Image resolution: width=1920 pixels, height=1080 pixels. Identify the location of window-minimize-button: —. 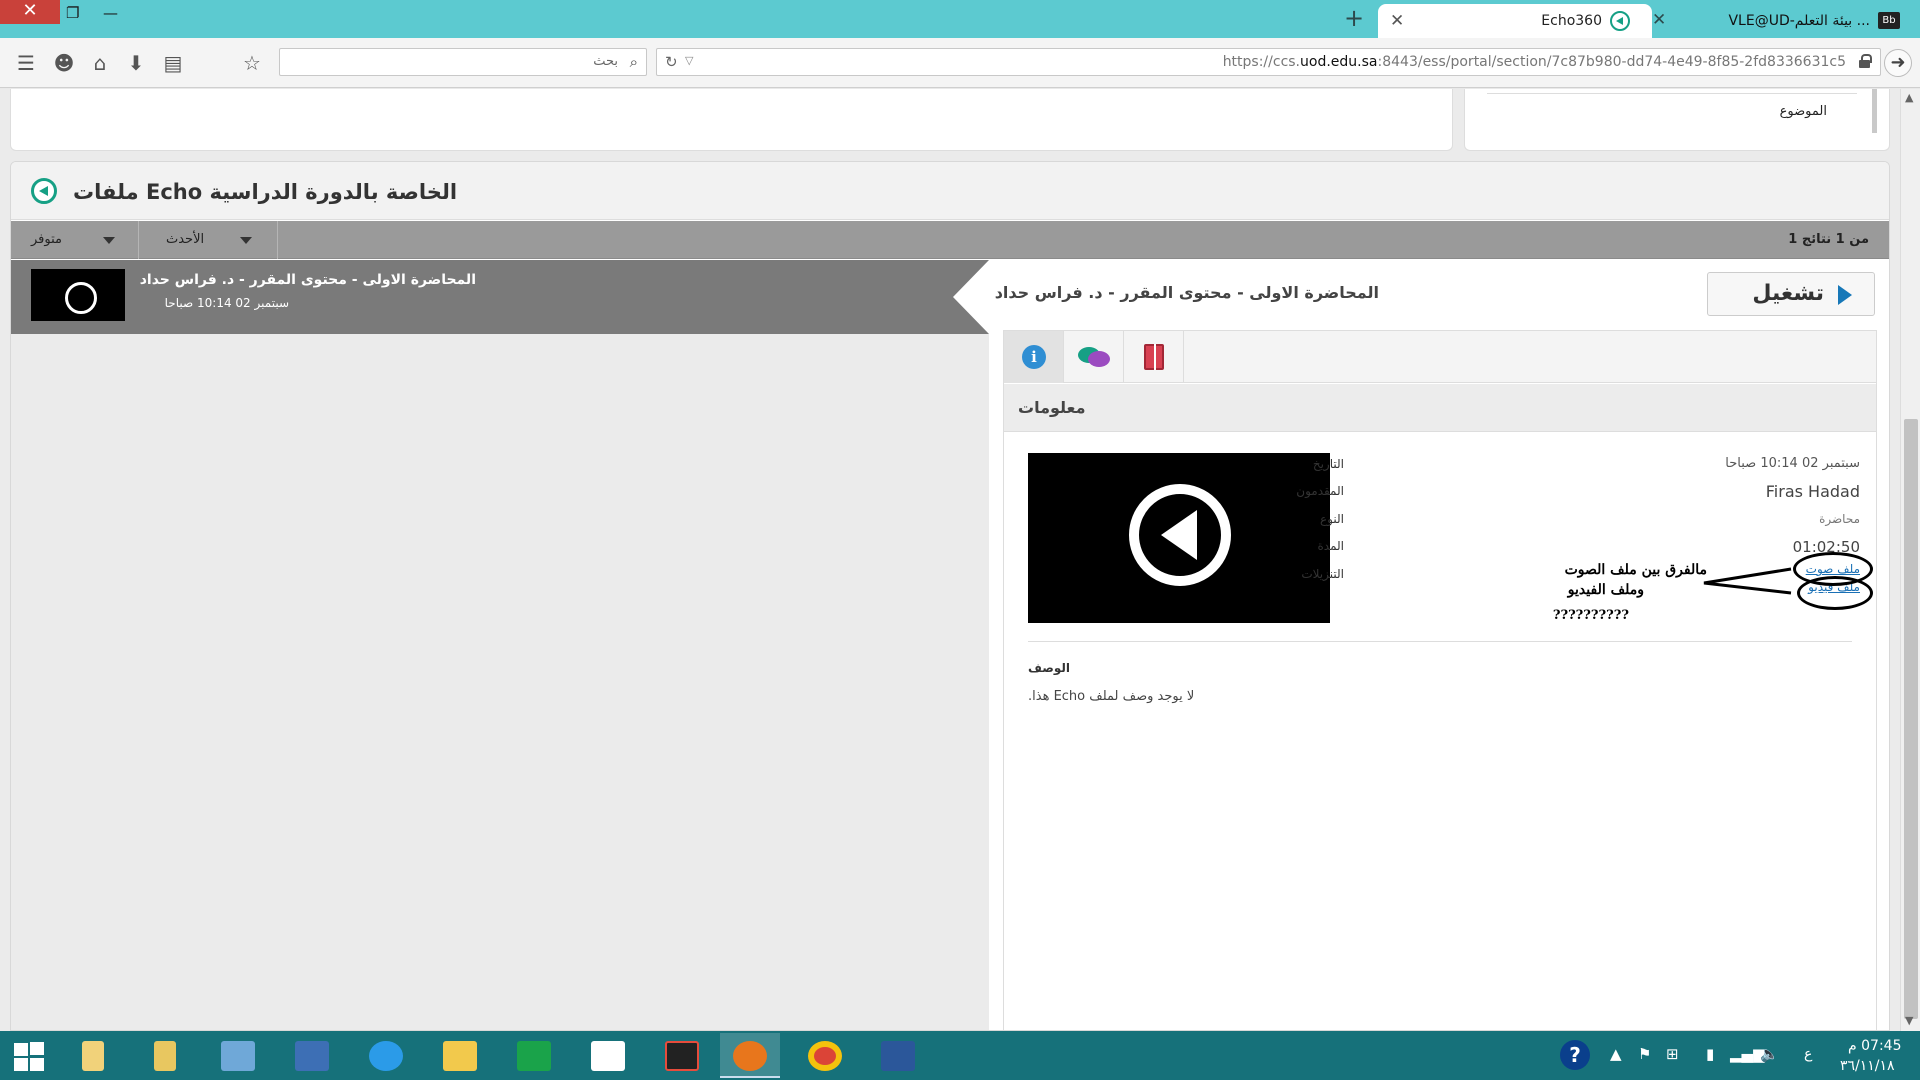
(114, 13).